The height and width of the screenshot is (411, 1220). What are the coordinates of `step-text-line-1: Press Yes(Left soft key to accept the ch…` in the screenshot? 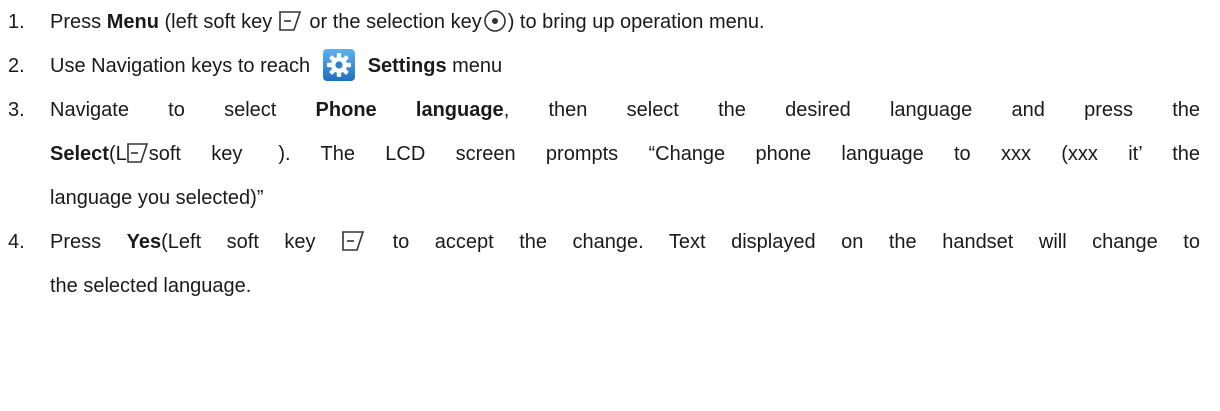 It's located at (625, 241).